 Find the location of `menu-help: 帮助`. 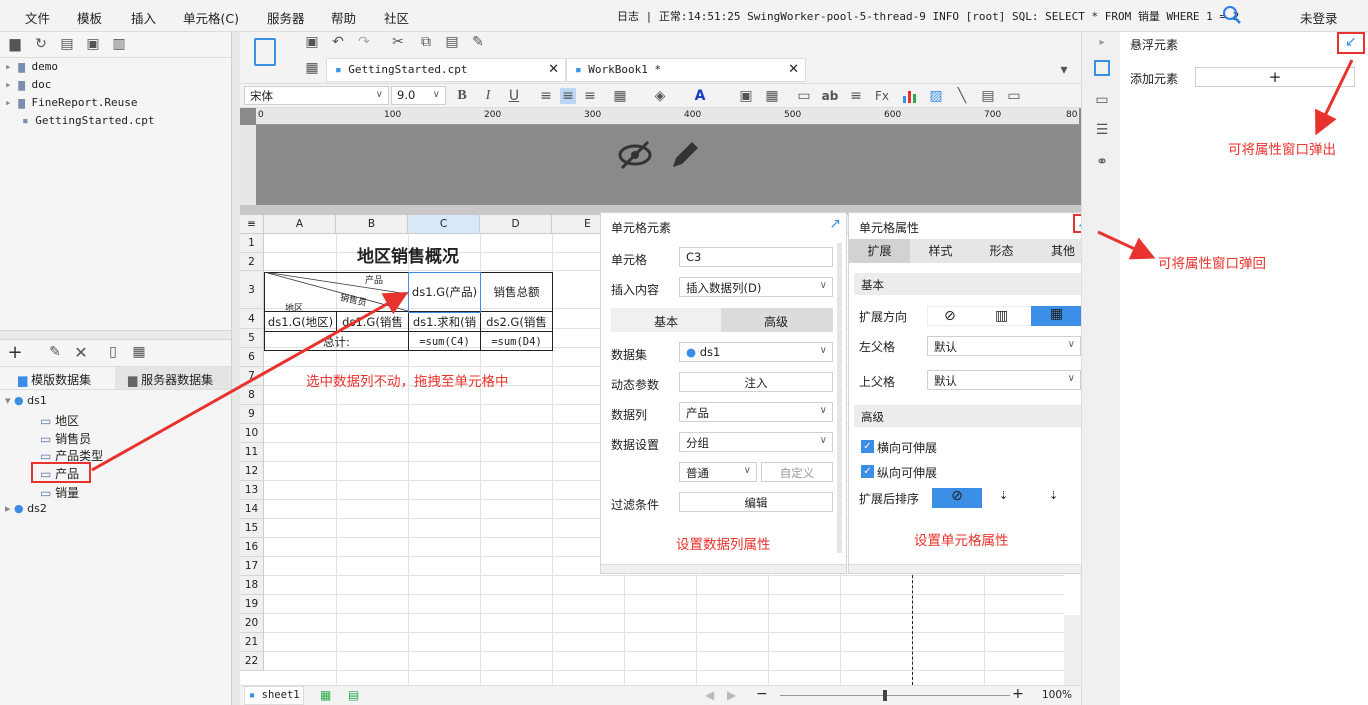

menu-help: 帮助 is located at coordinates (343, 17).